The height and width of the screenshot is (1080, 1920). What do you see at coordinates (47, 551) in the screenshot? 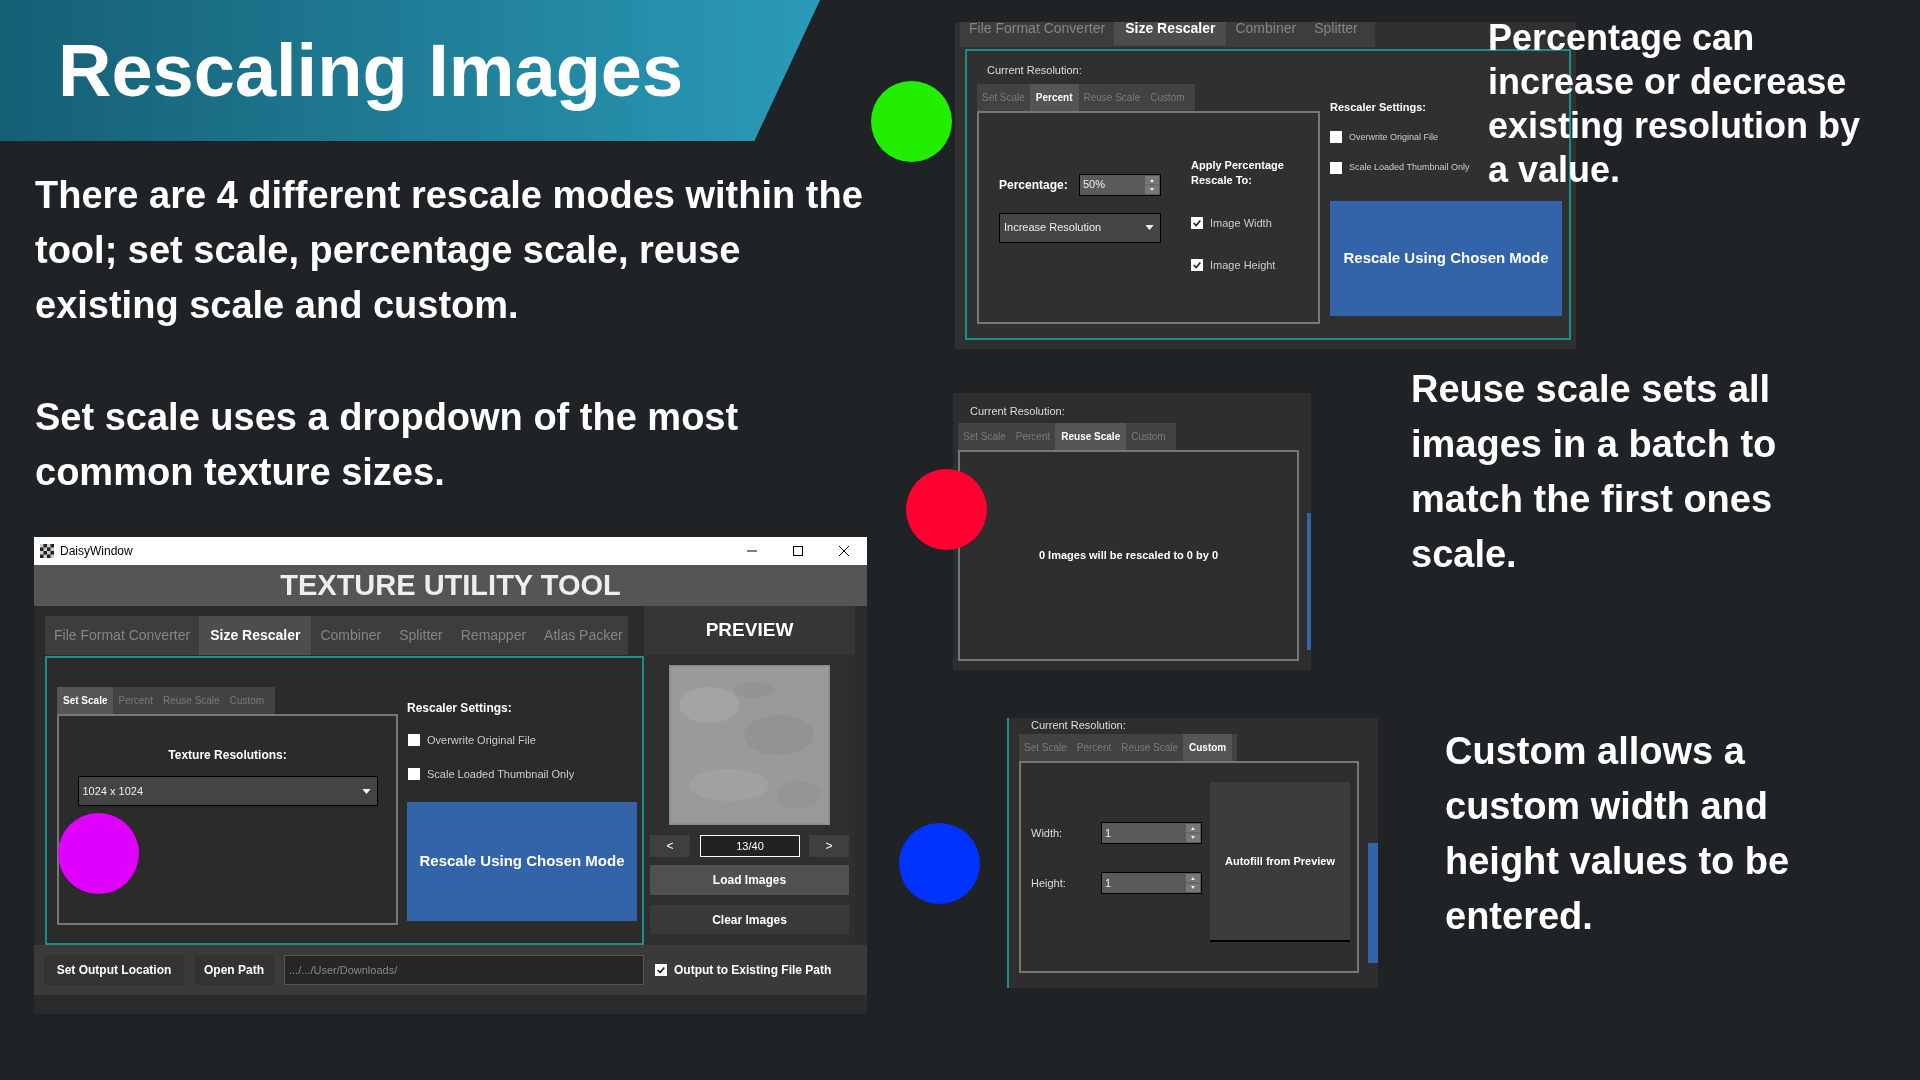
I see `app-icon` at bounding box center [47, 551].